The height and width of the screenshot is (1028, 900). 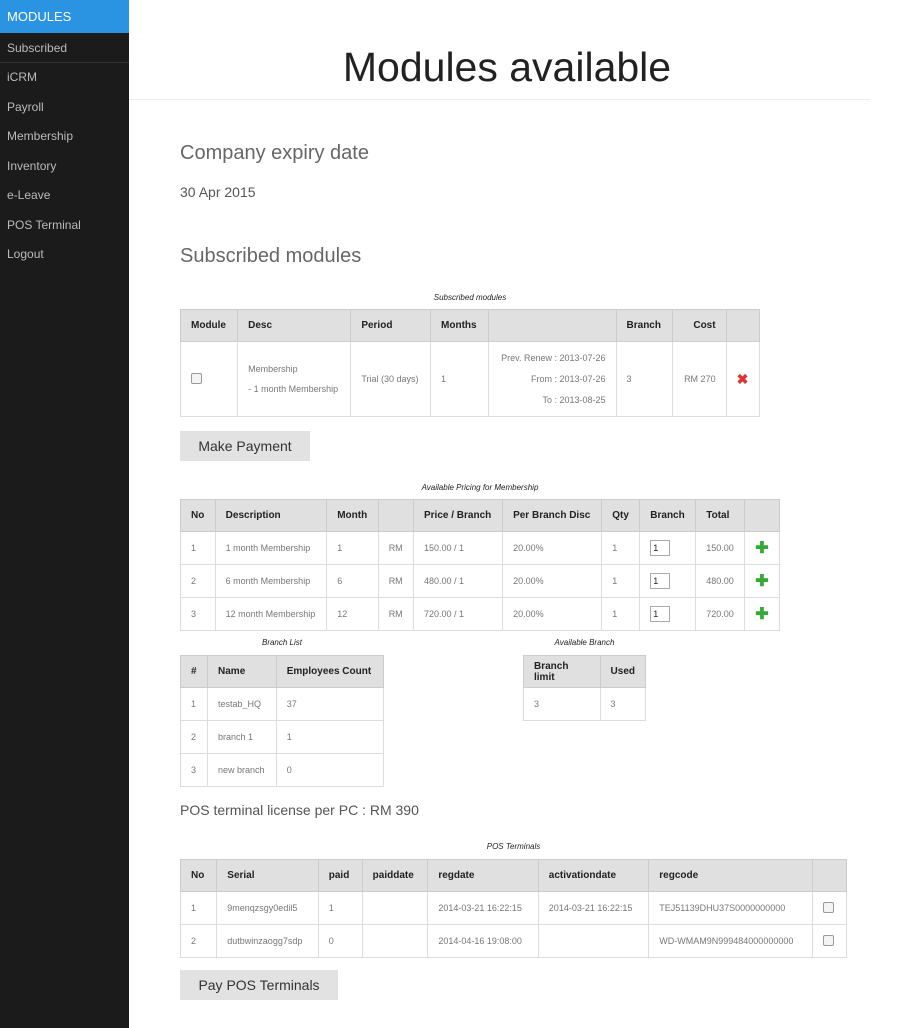 What do you see at coordinates (458, 581) in the screenshot?
I see `row-price: 480.00 / 1` at bounding box center [458, 581].